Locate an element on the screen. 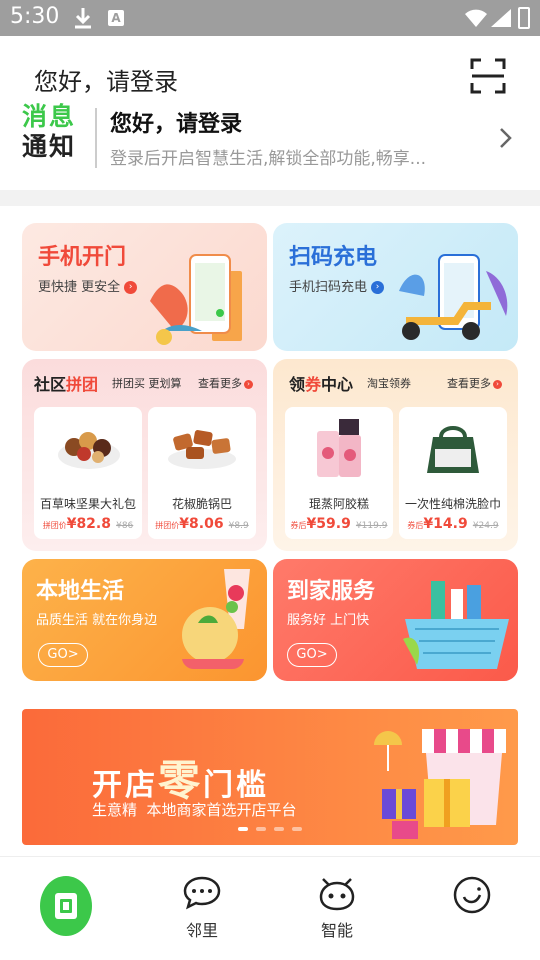 This screenshot has width=540, height=960. logo-line-2: 通知 is located at coordinates (49, 146).